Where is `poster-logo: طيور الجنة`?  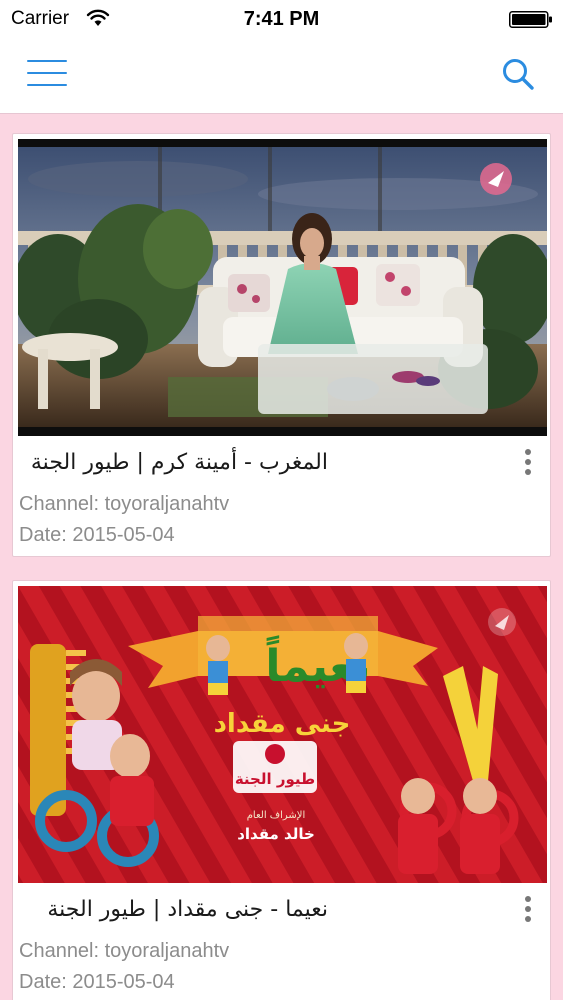 poster-logo: طيور الجنة is located at coordinates (275, 779).